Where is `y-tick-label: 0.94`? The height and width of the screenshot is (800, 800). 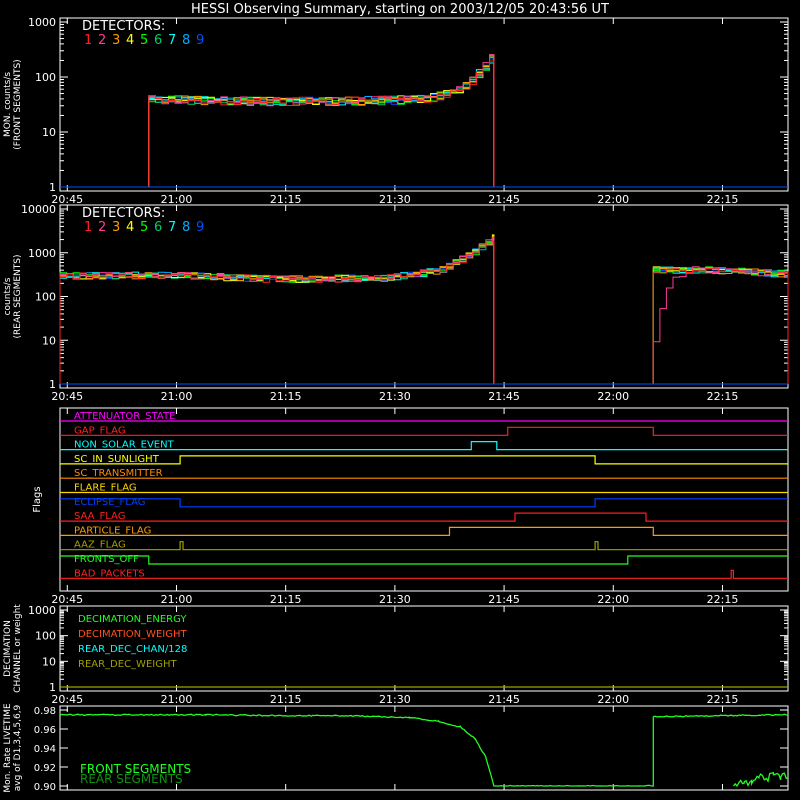 y-tick-label: 0.94 is located at coordinates (45, 749).